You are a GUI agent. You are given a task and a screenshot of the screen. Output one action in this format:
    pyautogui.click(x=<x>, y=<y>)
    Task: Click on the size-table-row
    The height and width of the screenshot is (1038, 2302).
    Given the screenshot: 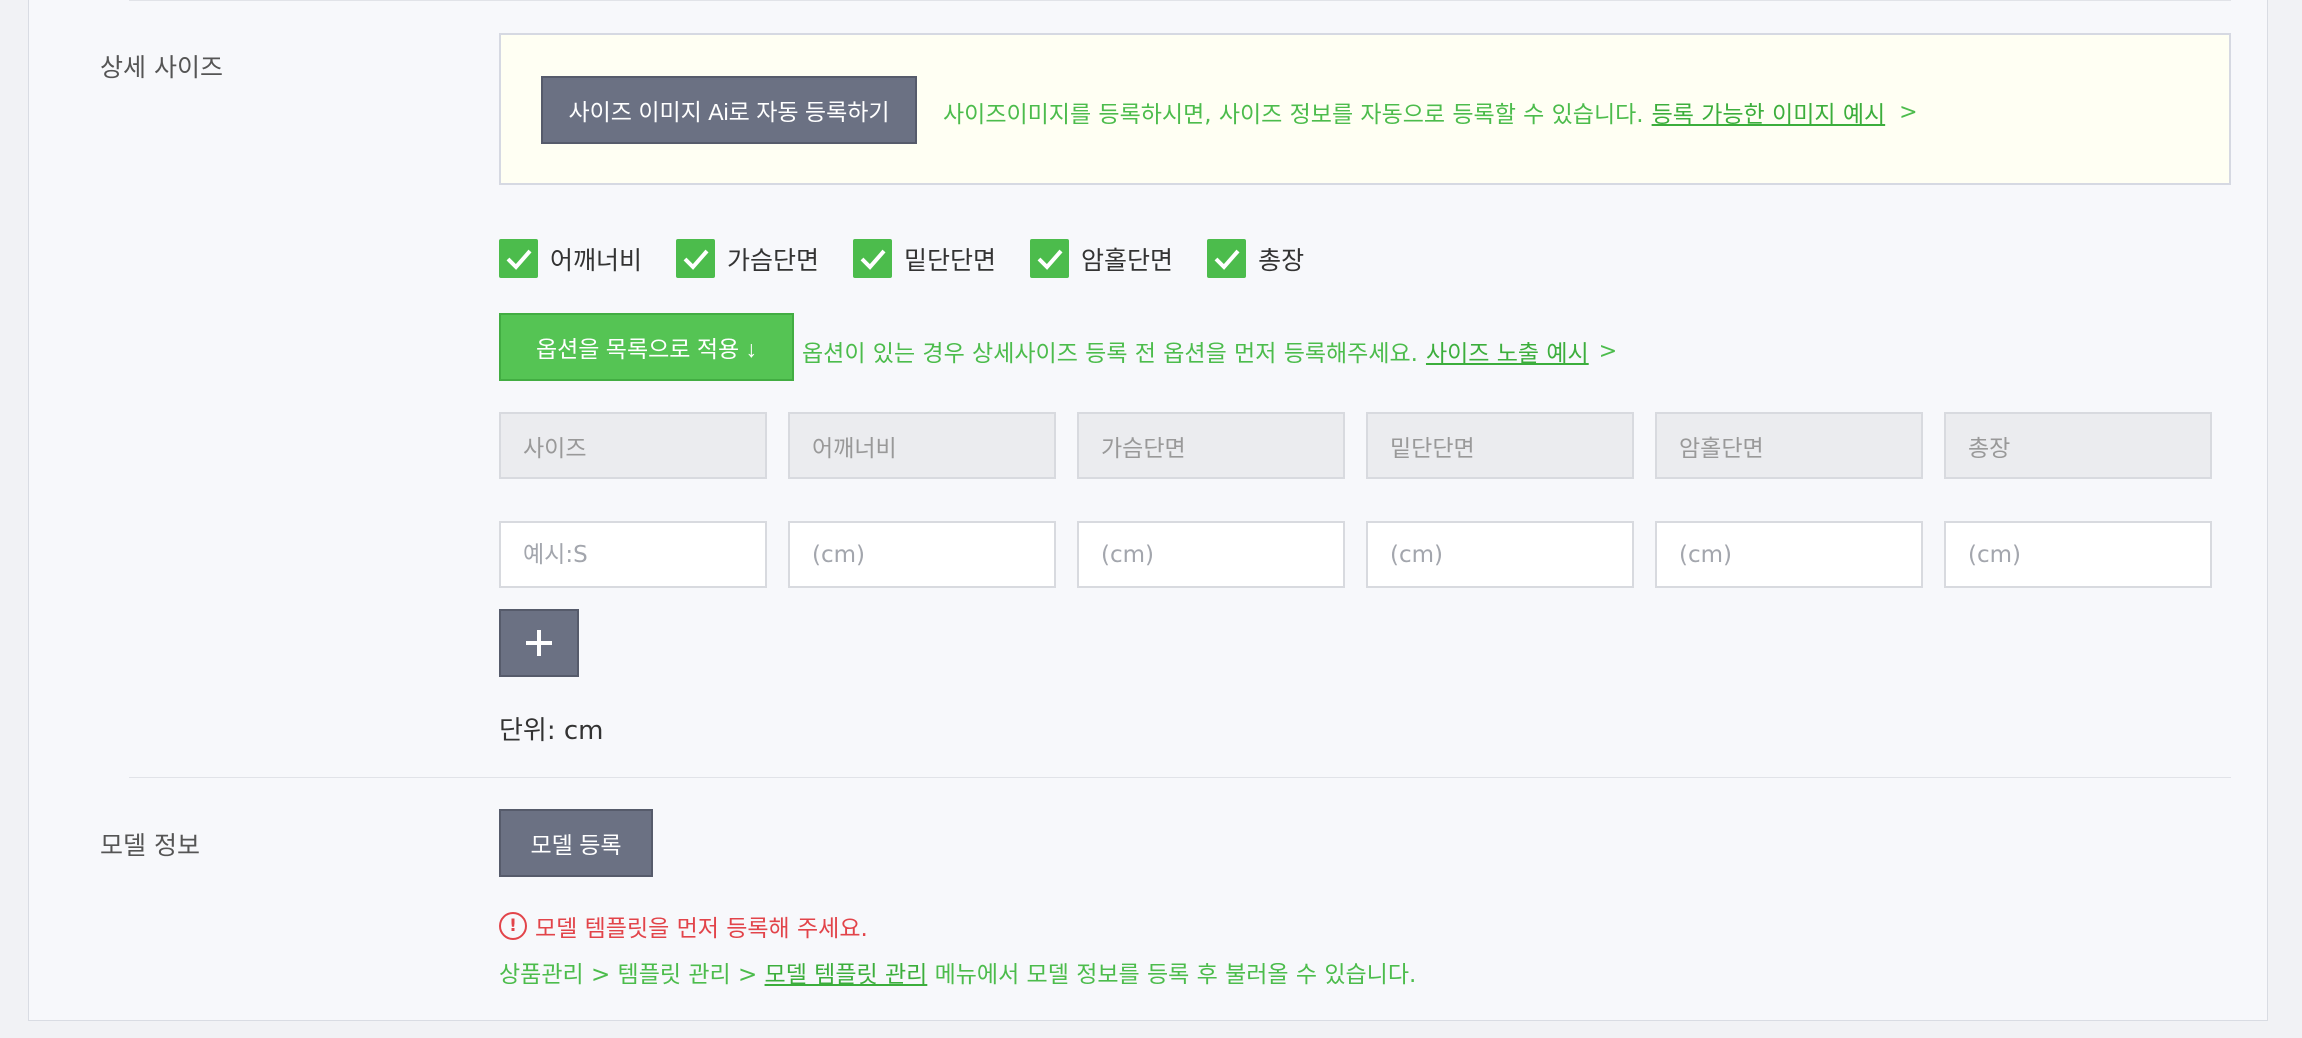 What is the action you would take?
    pyautogui.click(x=1355, y=554)
    